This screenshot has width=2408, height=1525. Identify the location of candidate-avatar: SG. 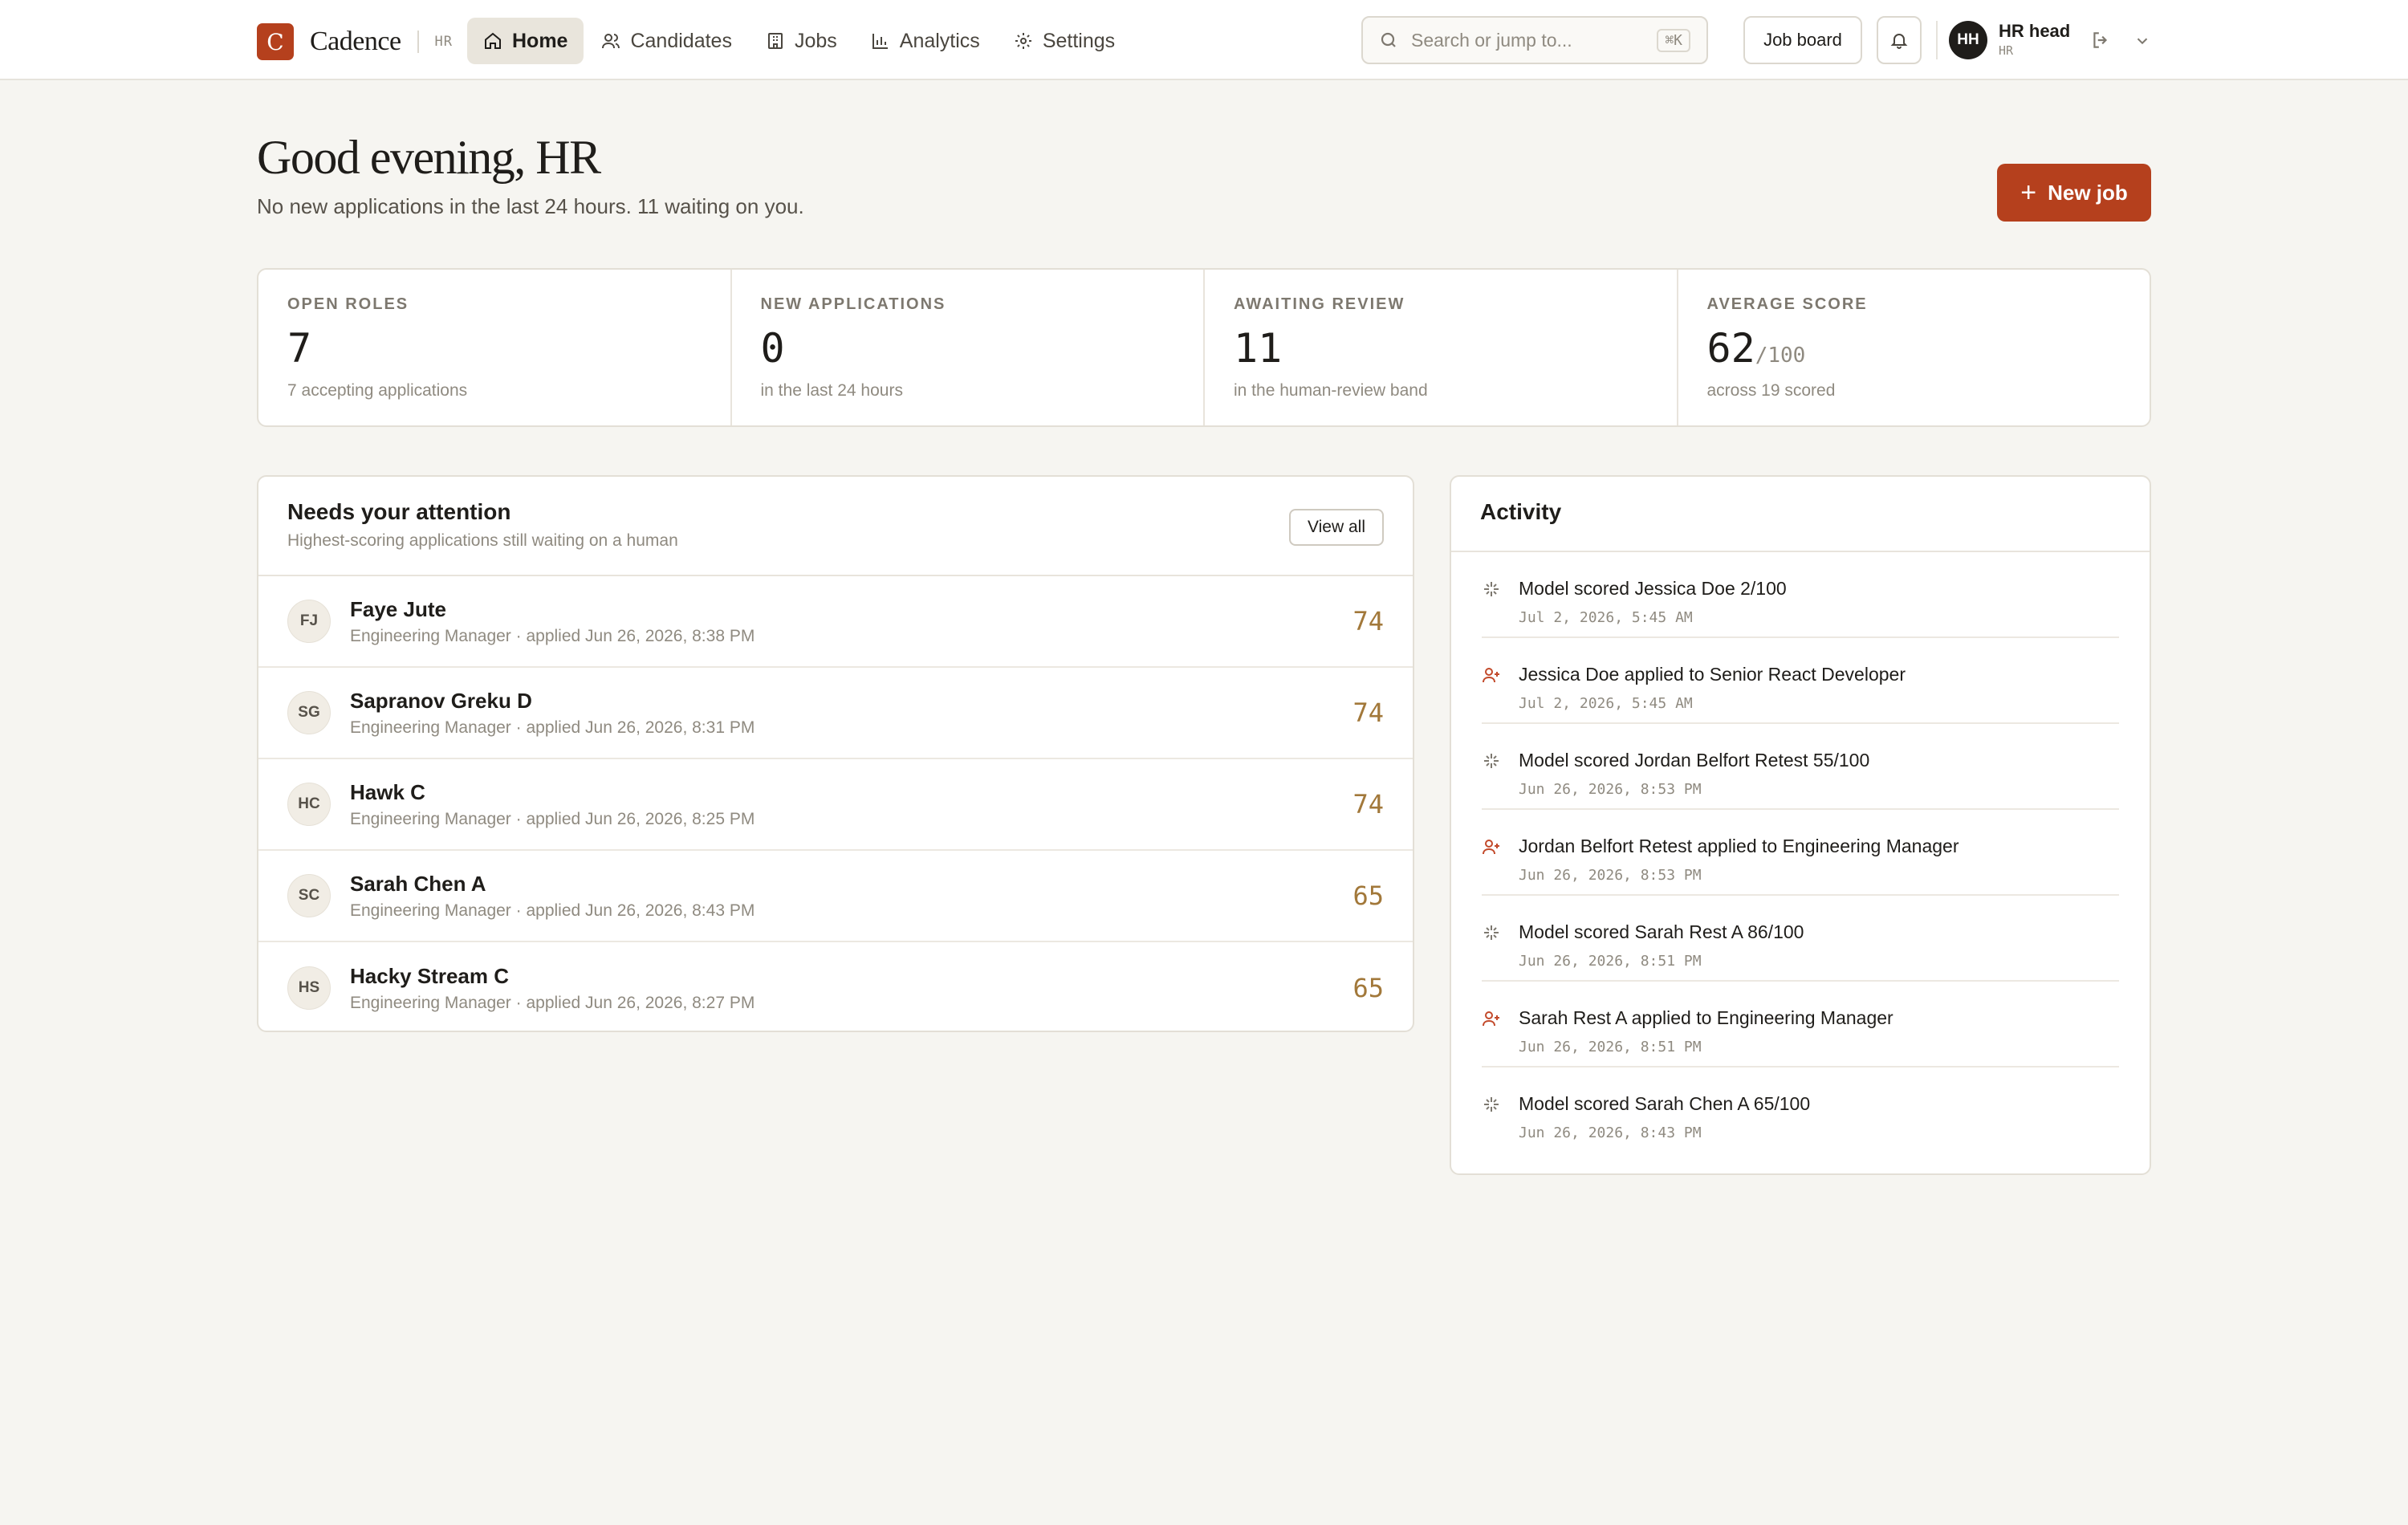
(309, 713).